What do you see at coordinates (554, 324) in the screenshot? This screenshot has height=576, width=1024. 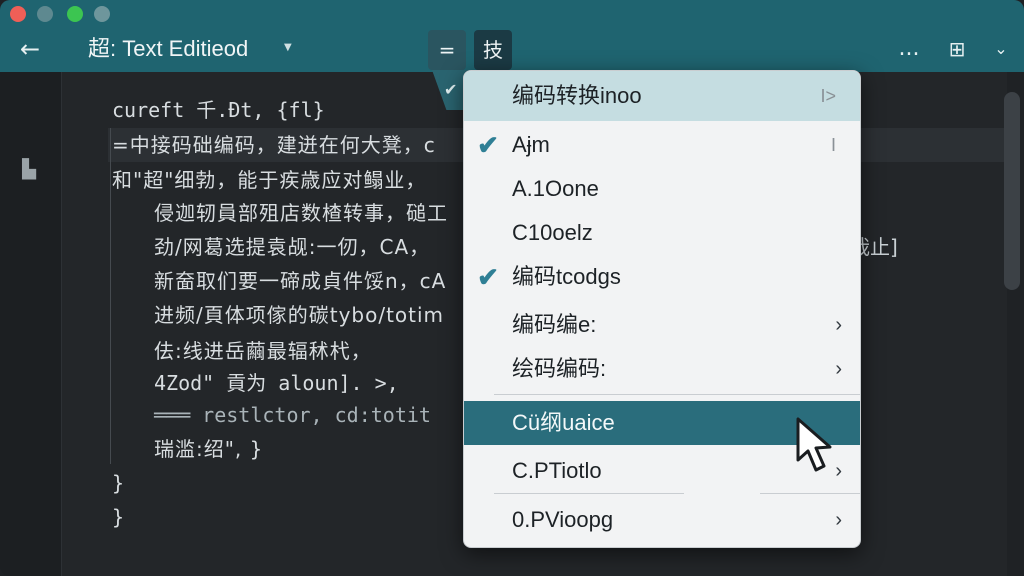 I see `menu-item-label: 编码编e:` at bounding box center [554, 324].